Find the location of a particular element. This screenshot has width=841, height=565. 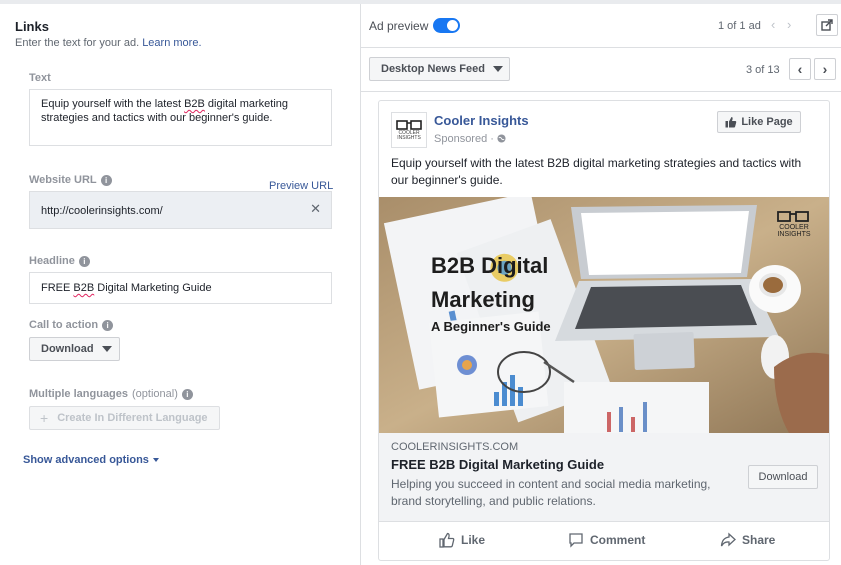

headline-label: Headline i is located at coordinates (59, 261).